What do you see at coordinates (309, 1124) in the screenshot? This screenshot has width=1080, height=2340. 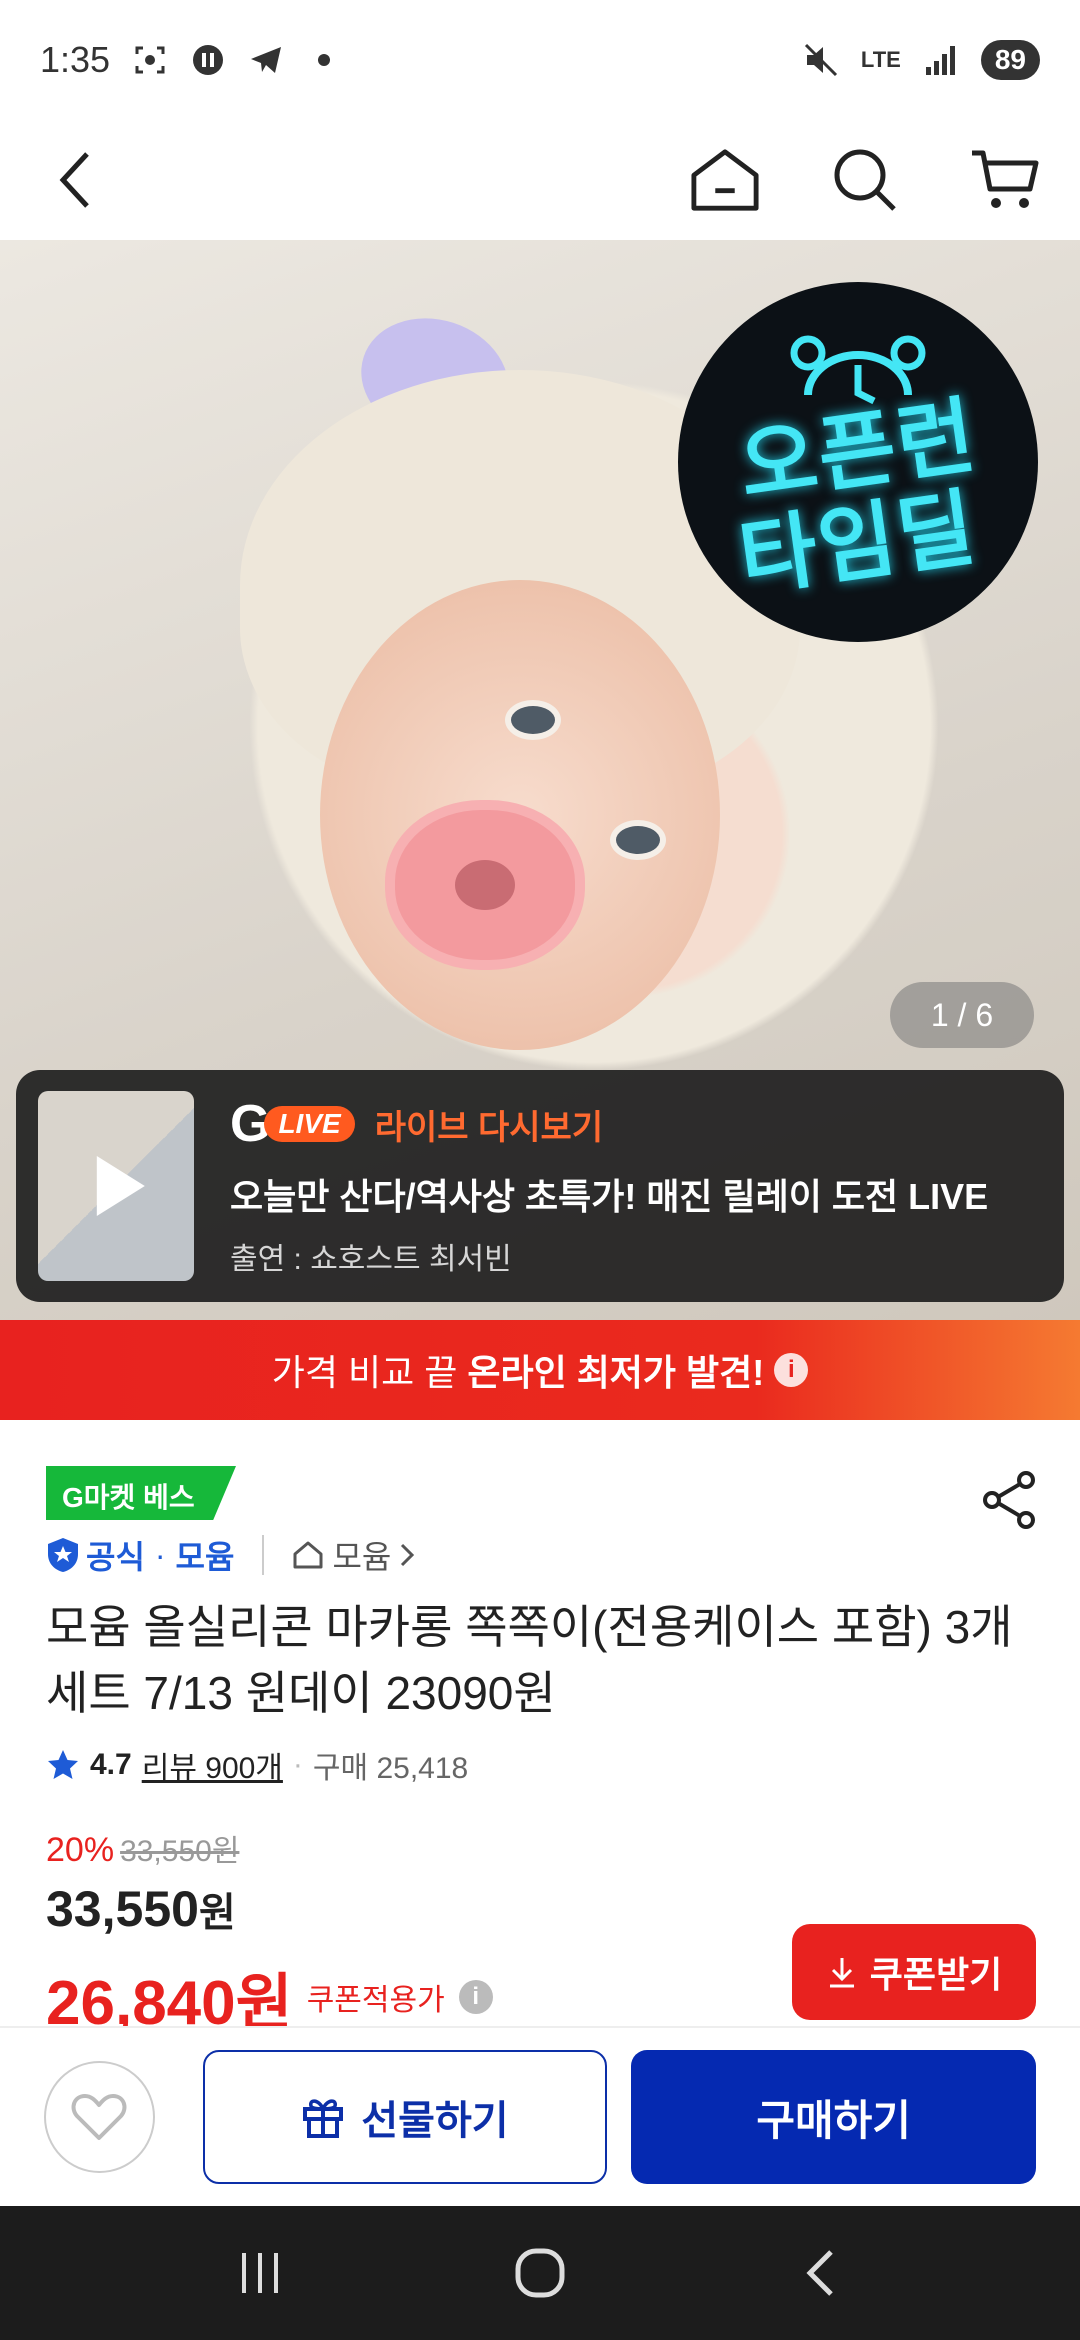 I see `live-pill: LIVE` at bounding box center [309, 1124].